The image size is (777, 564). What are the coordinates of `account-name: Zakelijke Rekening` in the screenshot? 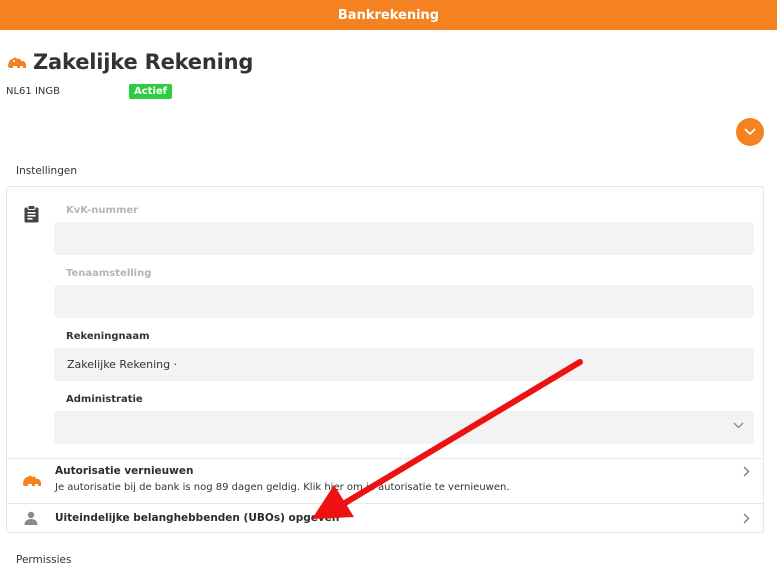 It's located at (143, 62).